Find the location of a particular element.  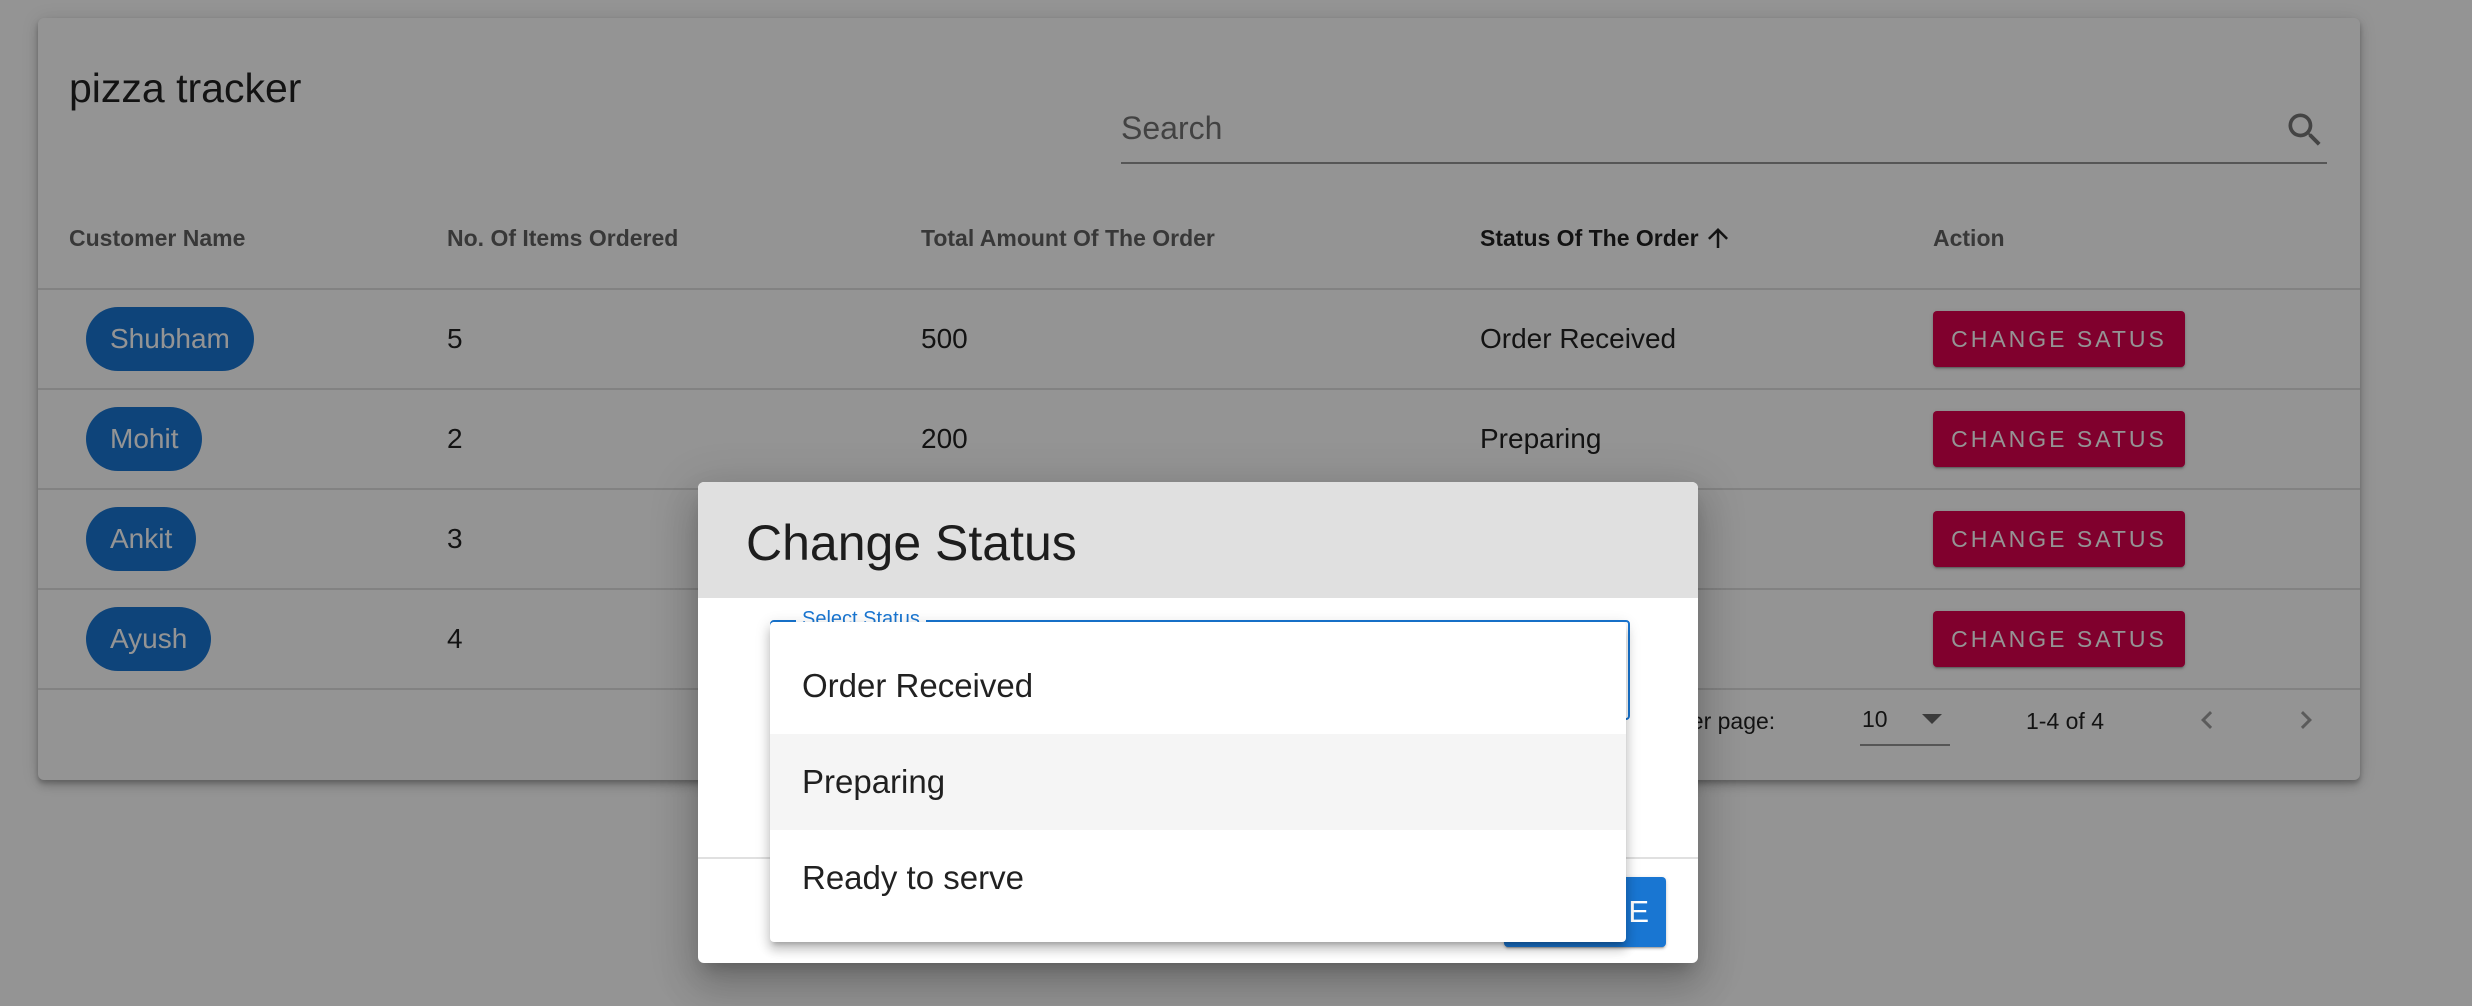

menu-item-preparing: Preparing is located at coordinates (1198, 782).